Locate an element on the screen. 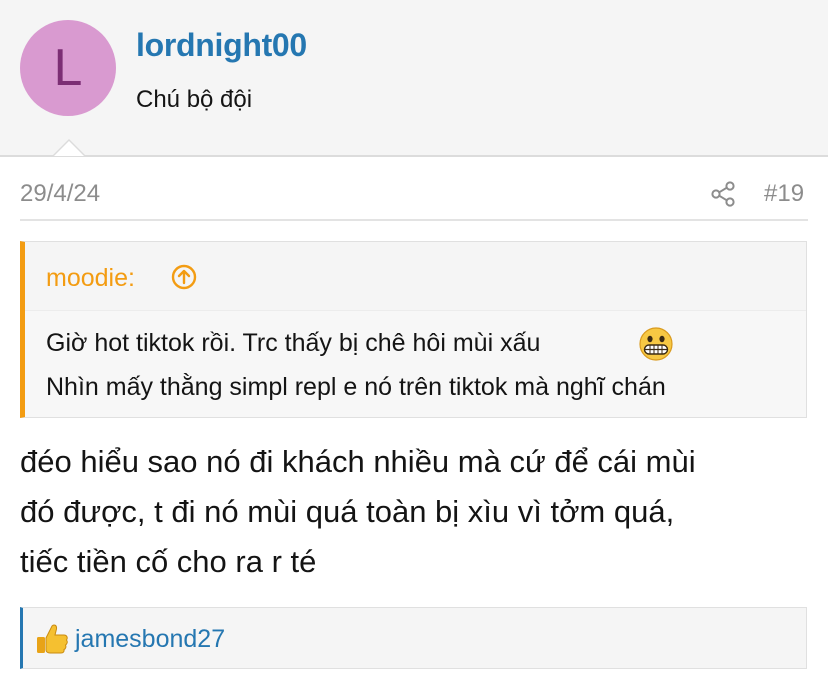 This screenshot has width=828, height=675. post-divider is located at coordinates (414, 220).